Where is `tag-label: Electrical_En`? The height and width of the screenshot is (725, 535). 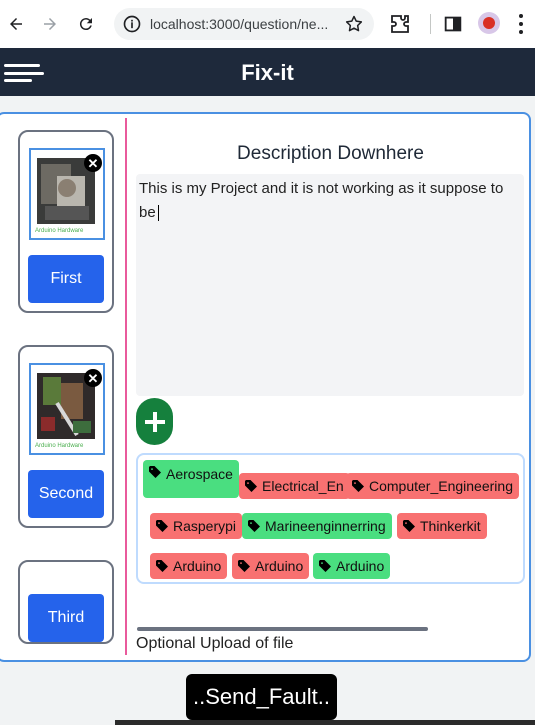 tag-label: Electrical_En is located at coordinates (303, 486).